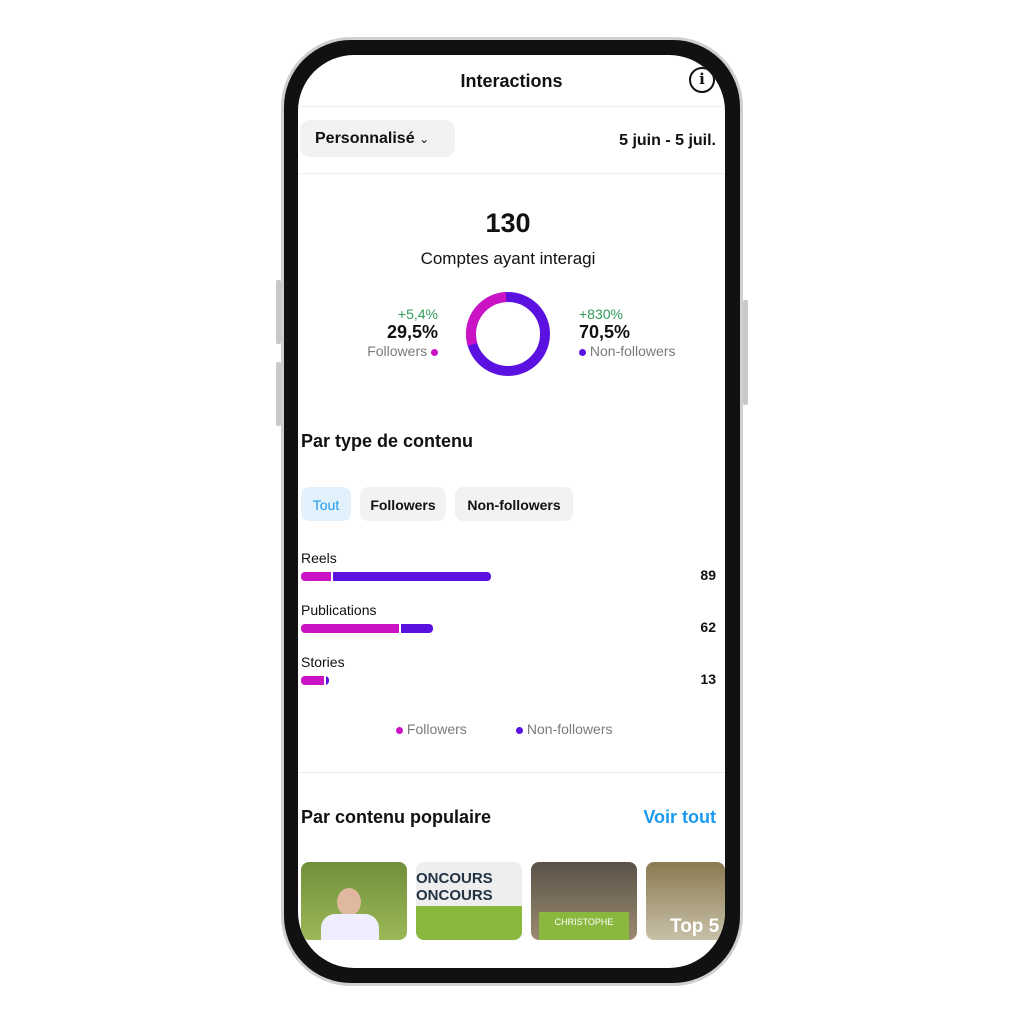 The height and width of the screenshot is (1024, 1024). I want to click on bar-total: 89, so click(708, 575).